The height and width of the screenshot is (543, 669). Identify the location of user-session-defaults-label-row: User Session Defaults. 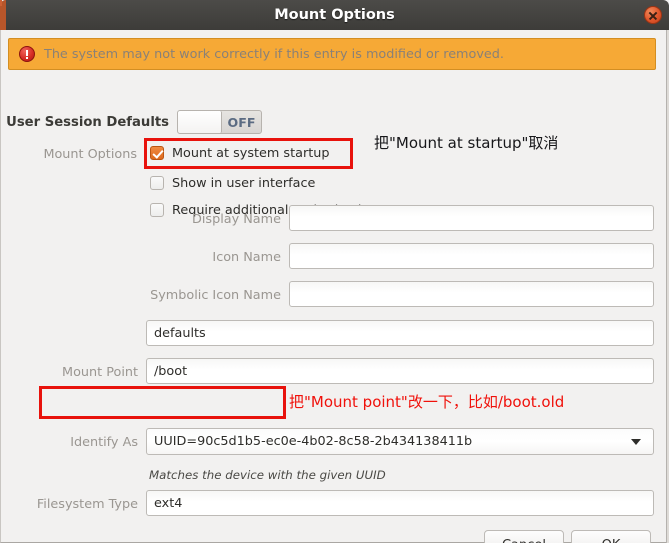
(87, 122).